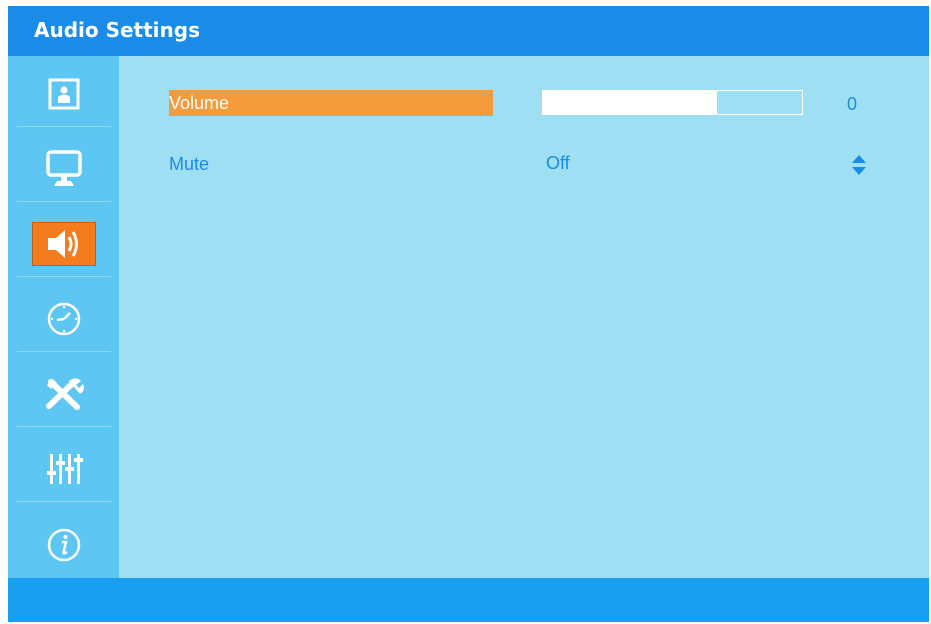 The height and width of the screenshot is (624, 931). I want to click on sidebar-item-display, so click(64, 169).